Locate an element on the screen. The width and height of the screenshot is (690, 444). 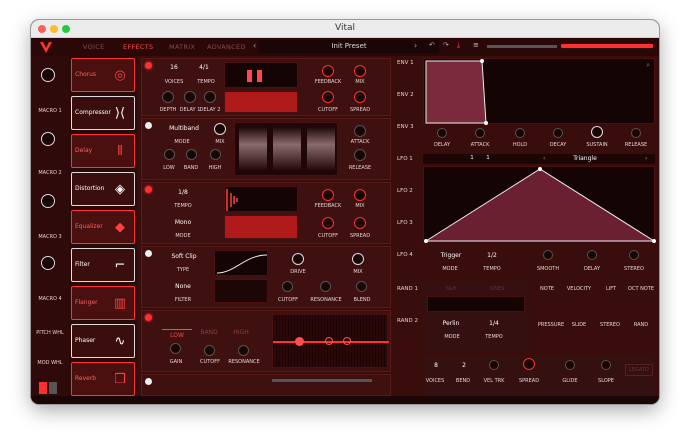
delay-feedback-knob is located at coordinates (328, 195).